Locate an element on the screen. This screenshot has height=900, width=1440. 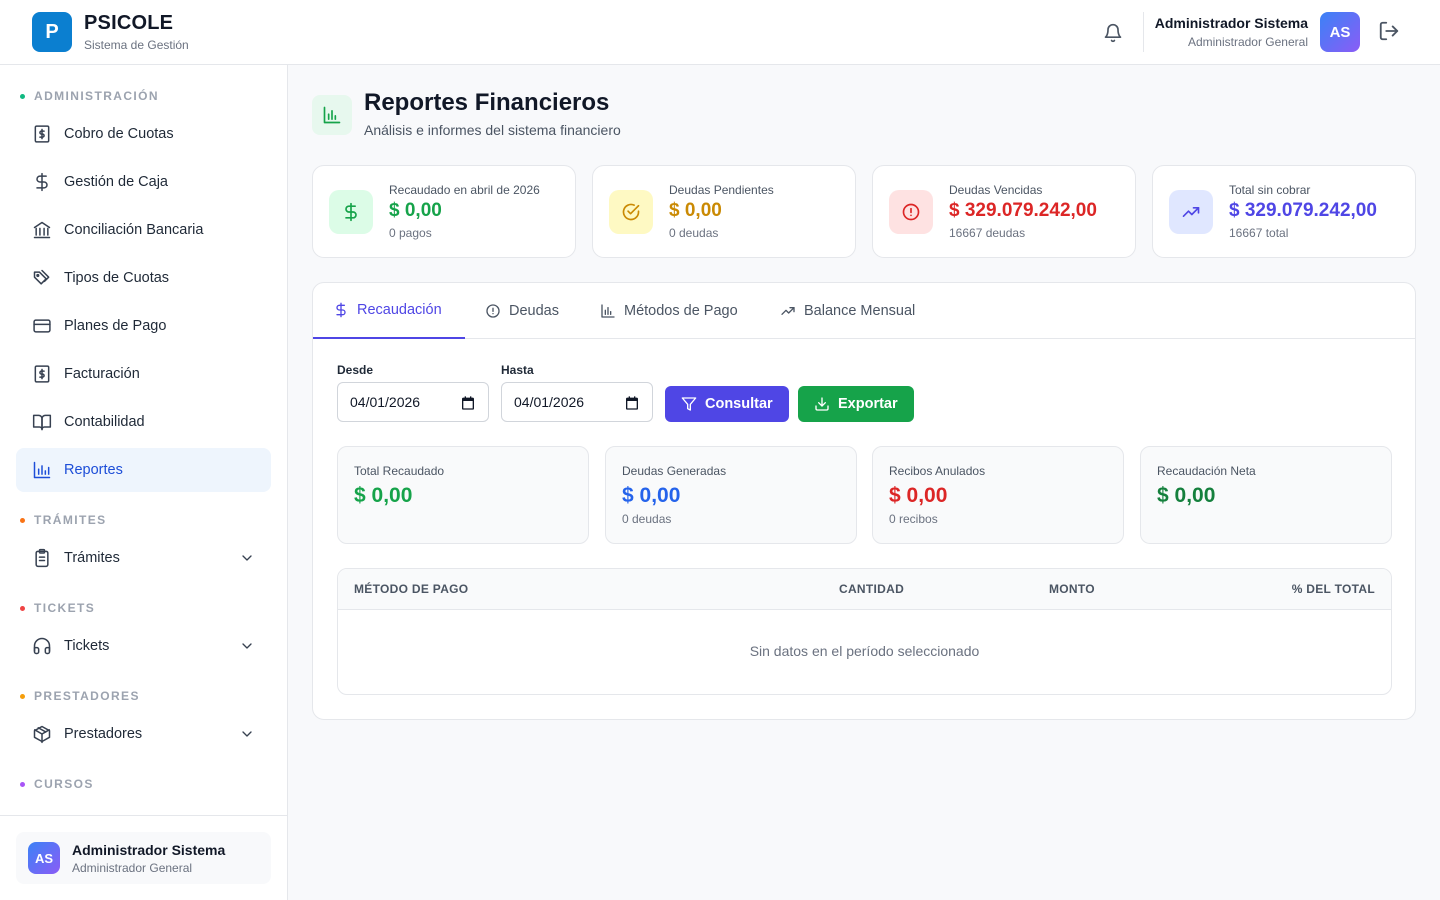
summary-card-deudas-generadas: Deudas Generadas $ 0,00 0 deudas is located at coordinates (731, 495).